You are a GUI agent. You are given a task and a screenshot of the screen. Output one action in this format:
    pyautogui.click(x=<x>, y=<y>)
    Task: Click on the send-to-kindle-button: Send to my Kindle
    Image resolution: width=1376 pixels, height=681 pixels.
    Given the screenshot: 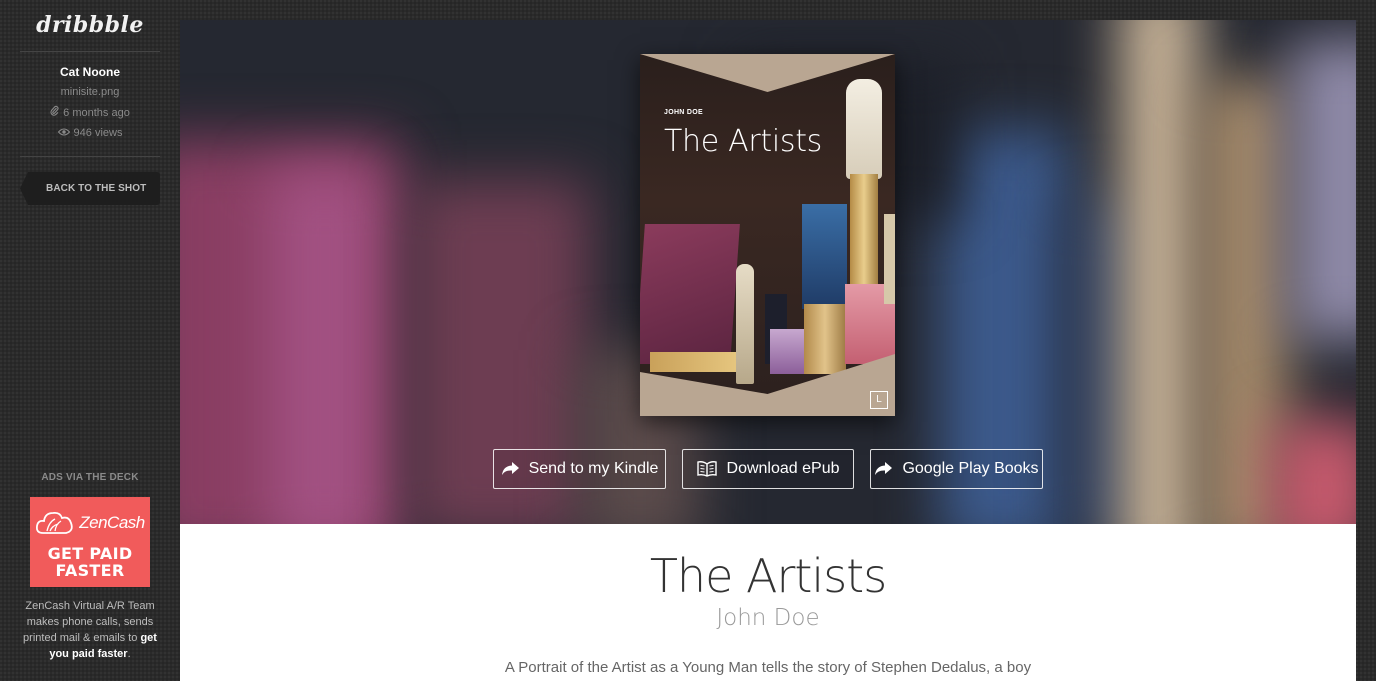 What is the action you would take?
    pyautogui.click(x=579, y=469)
    